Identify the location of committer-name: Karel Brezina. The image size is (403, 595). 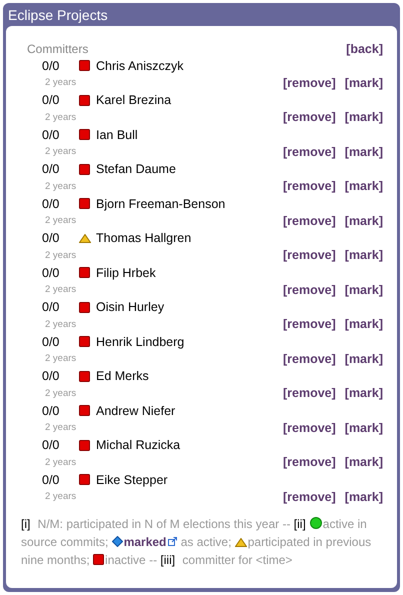
(134, 100).